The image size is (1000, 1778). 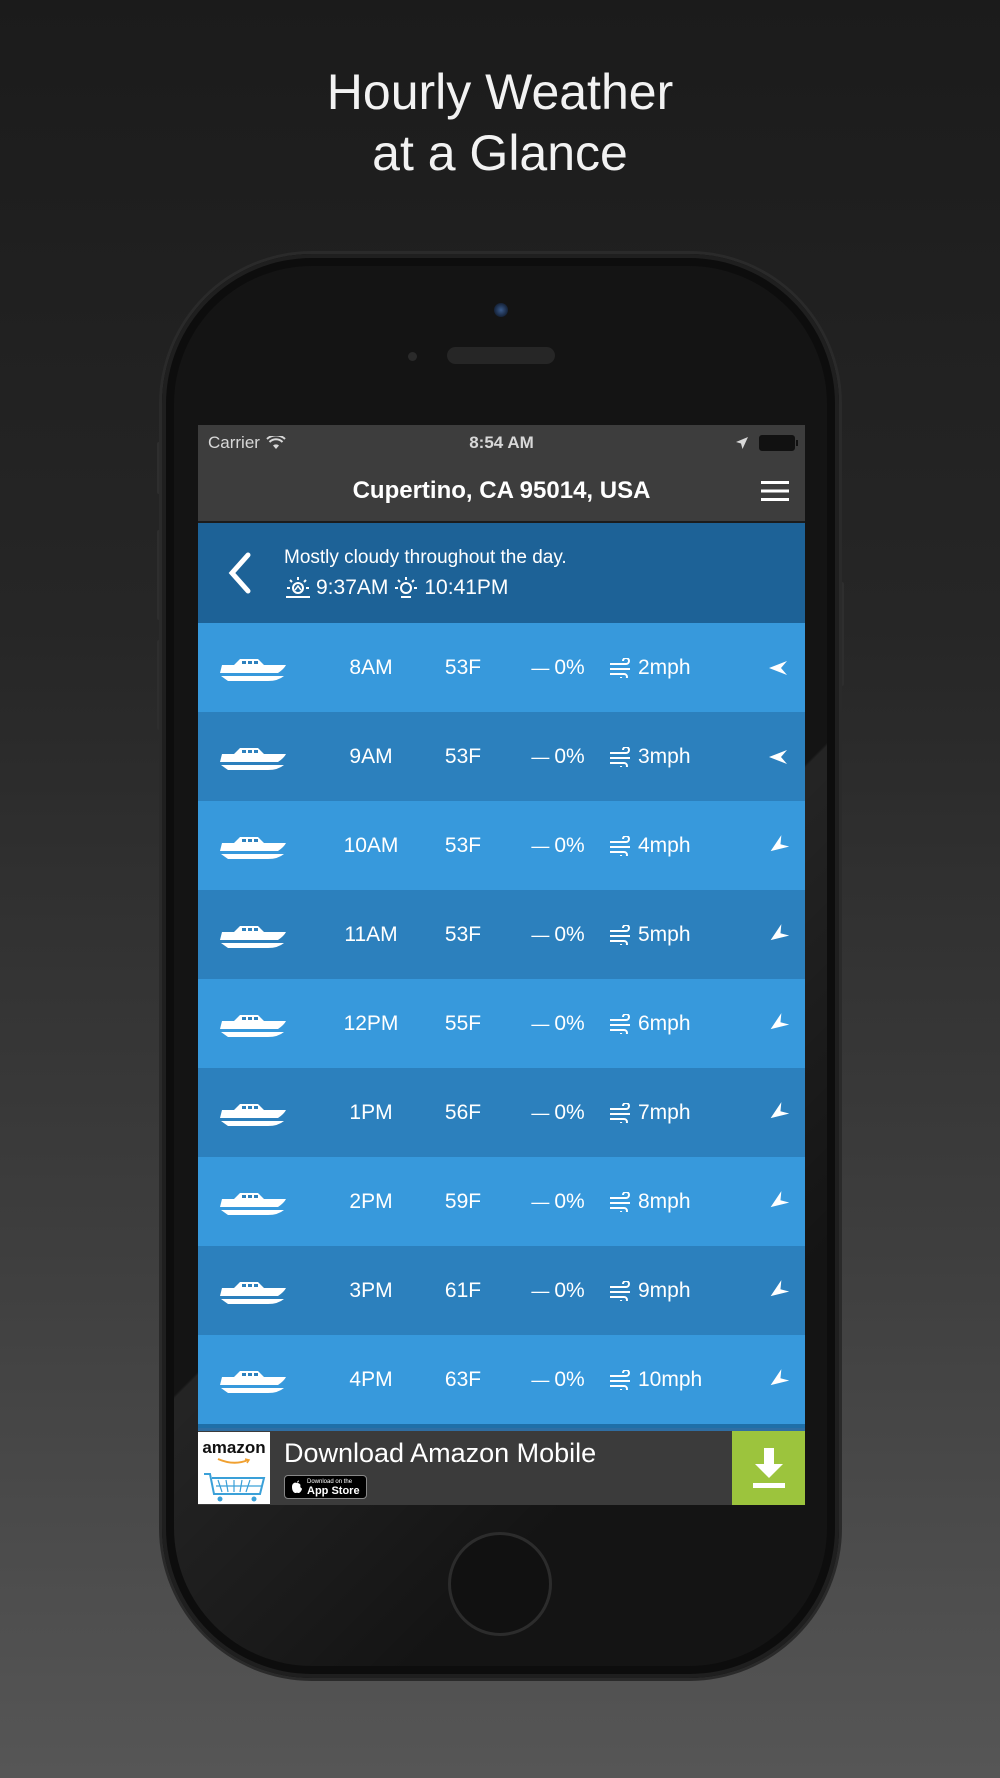 I want to click on amazon-logo-text: amazon, so click(x=234, y=1447).